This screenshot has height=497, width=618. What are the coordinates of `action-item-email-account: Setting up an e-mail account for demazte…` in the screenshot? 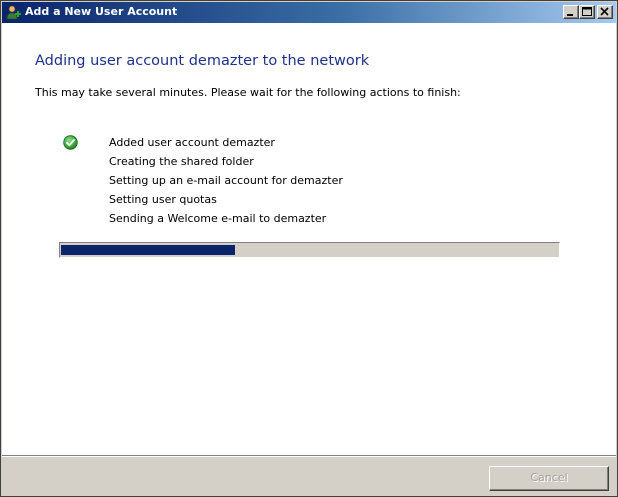 It's located at (226, 180).